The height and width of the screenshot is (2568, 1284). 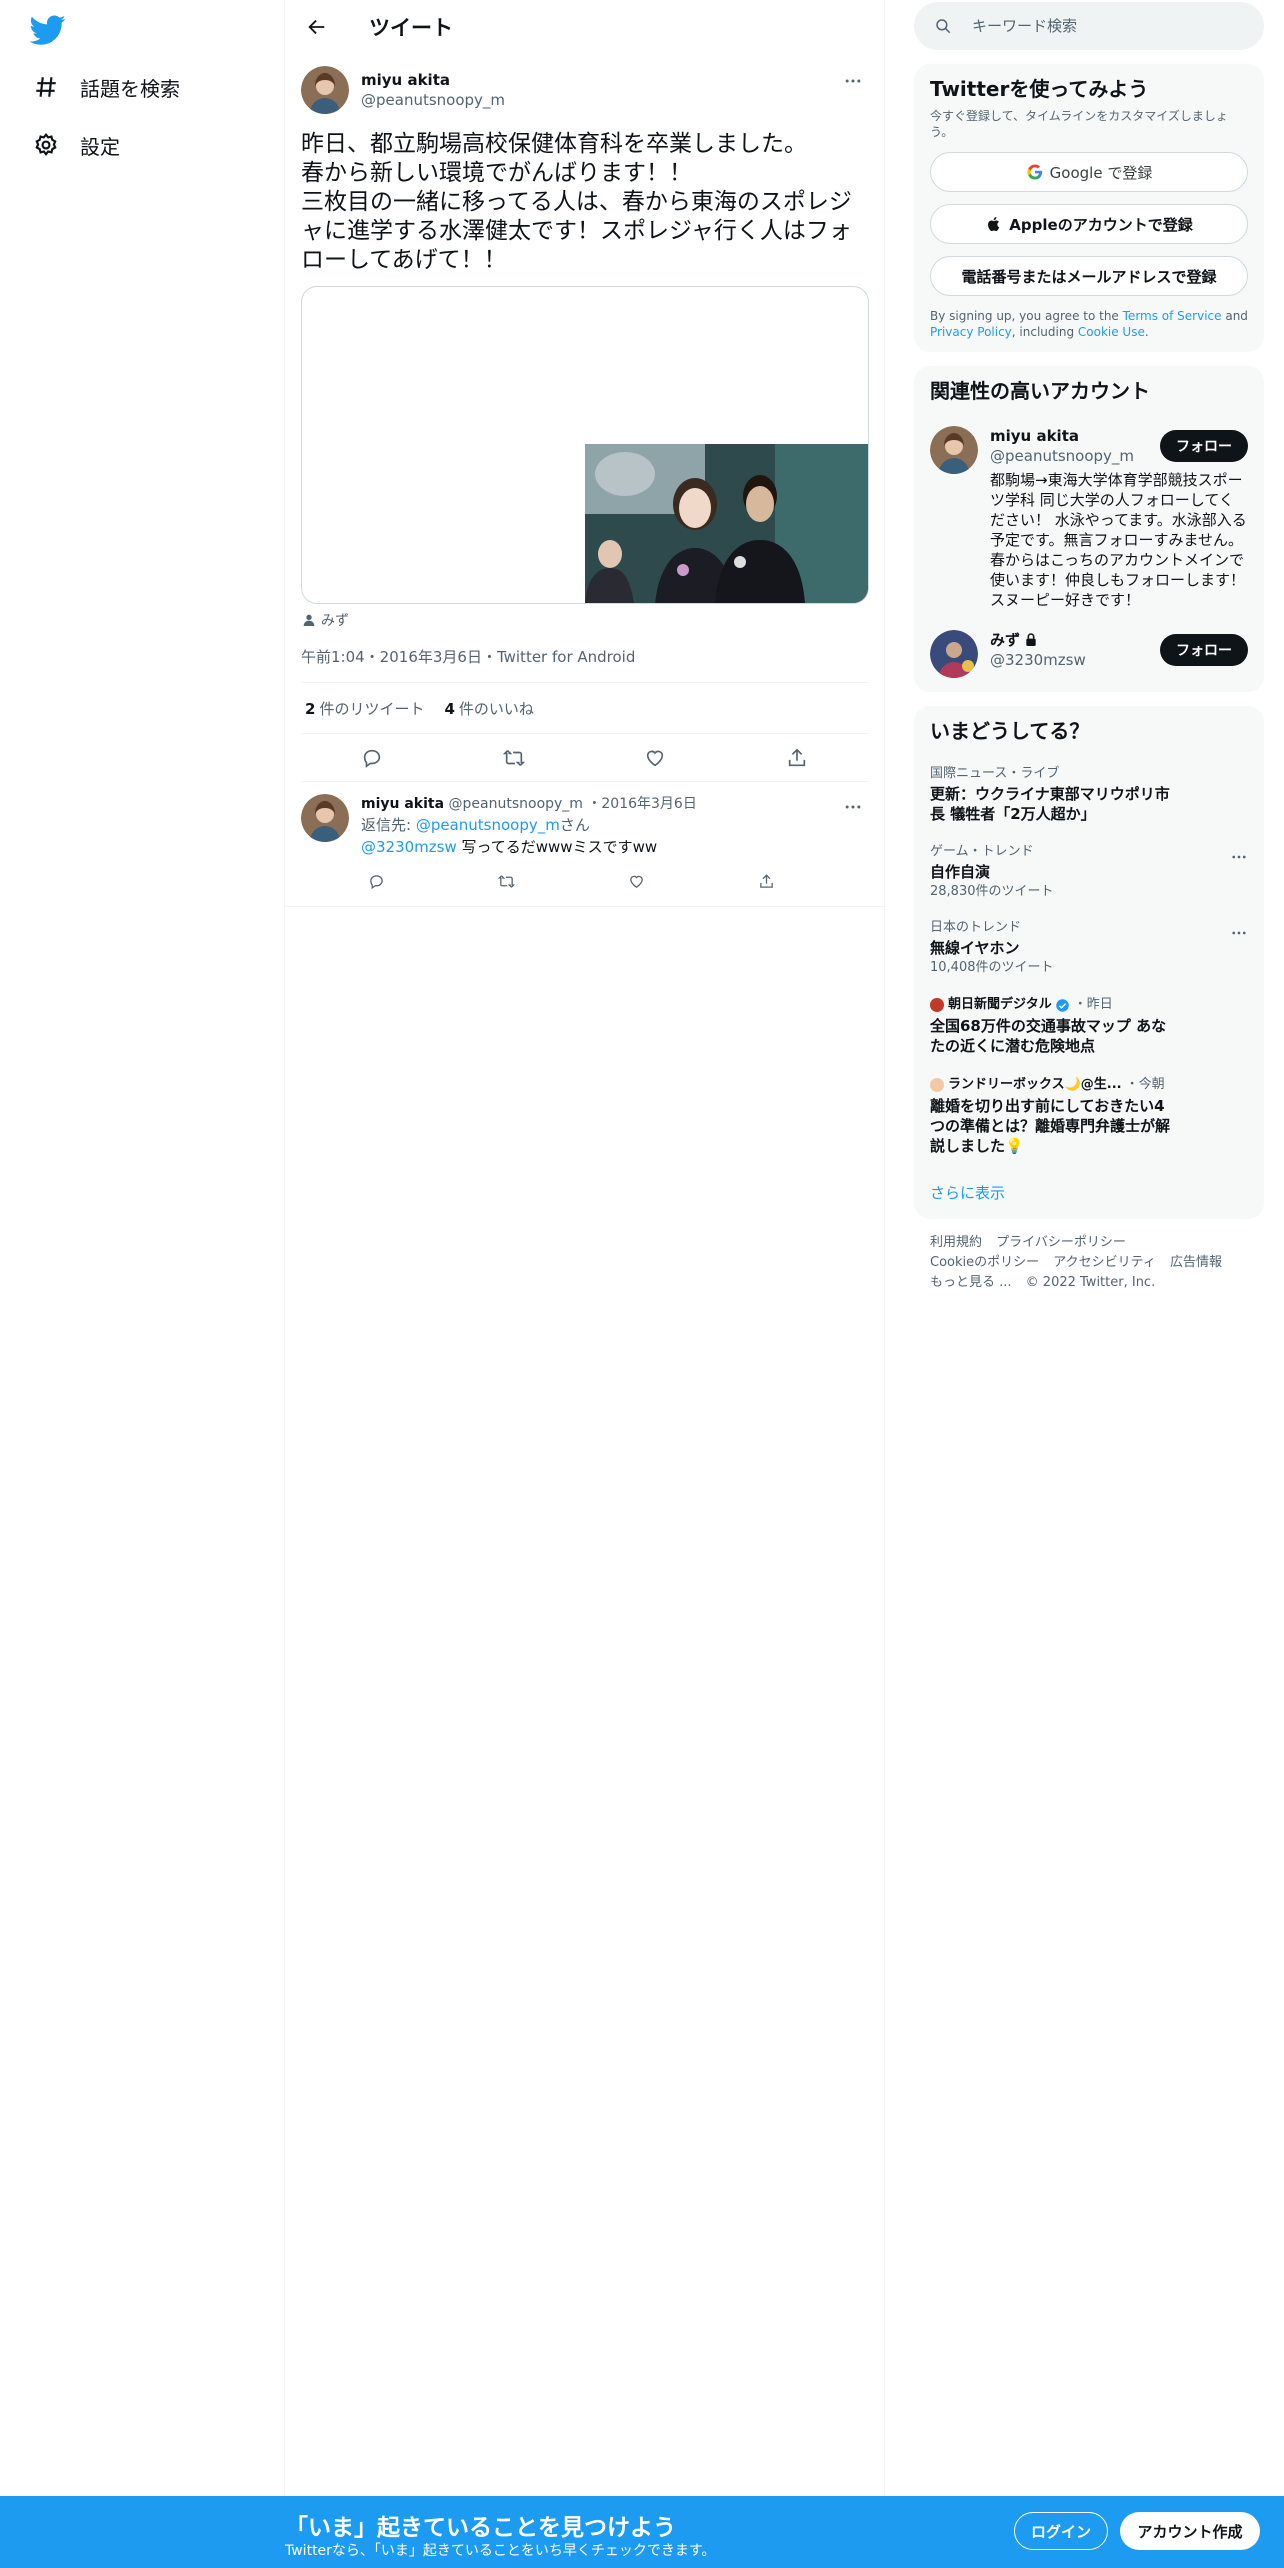 I want to click on news-time: ・今朝, so click(x=1145, y=1084).